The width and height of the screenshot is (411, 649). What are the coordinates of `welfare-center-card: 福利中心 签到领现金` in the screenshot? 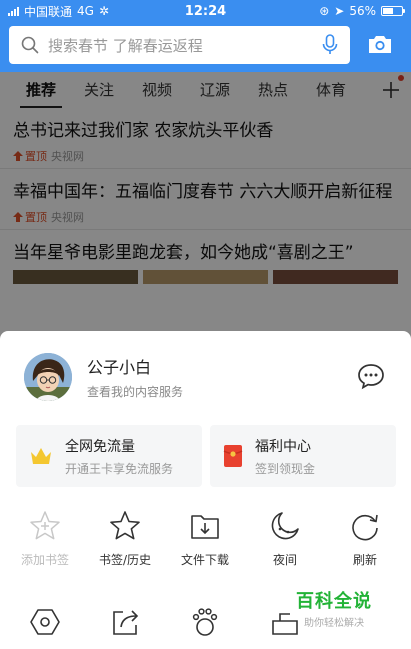 It's located at (303, 456).